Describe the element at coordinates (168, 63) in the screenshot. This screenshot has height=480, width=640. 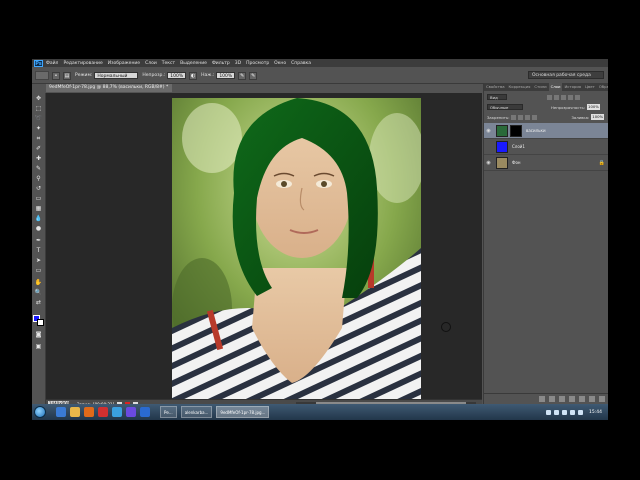
I see `menu-text: Текст` at that location.